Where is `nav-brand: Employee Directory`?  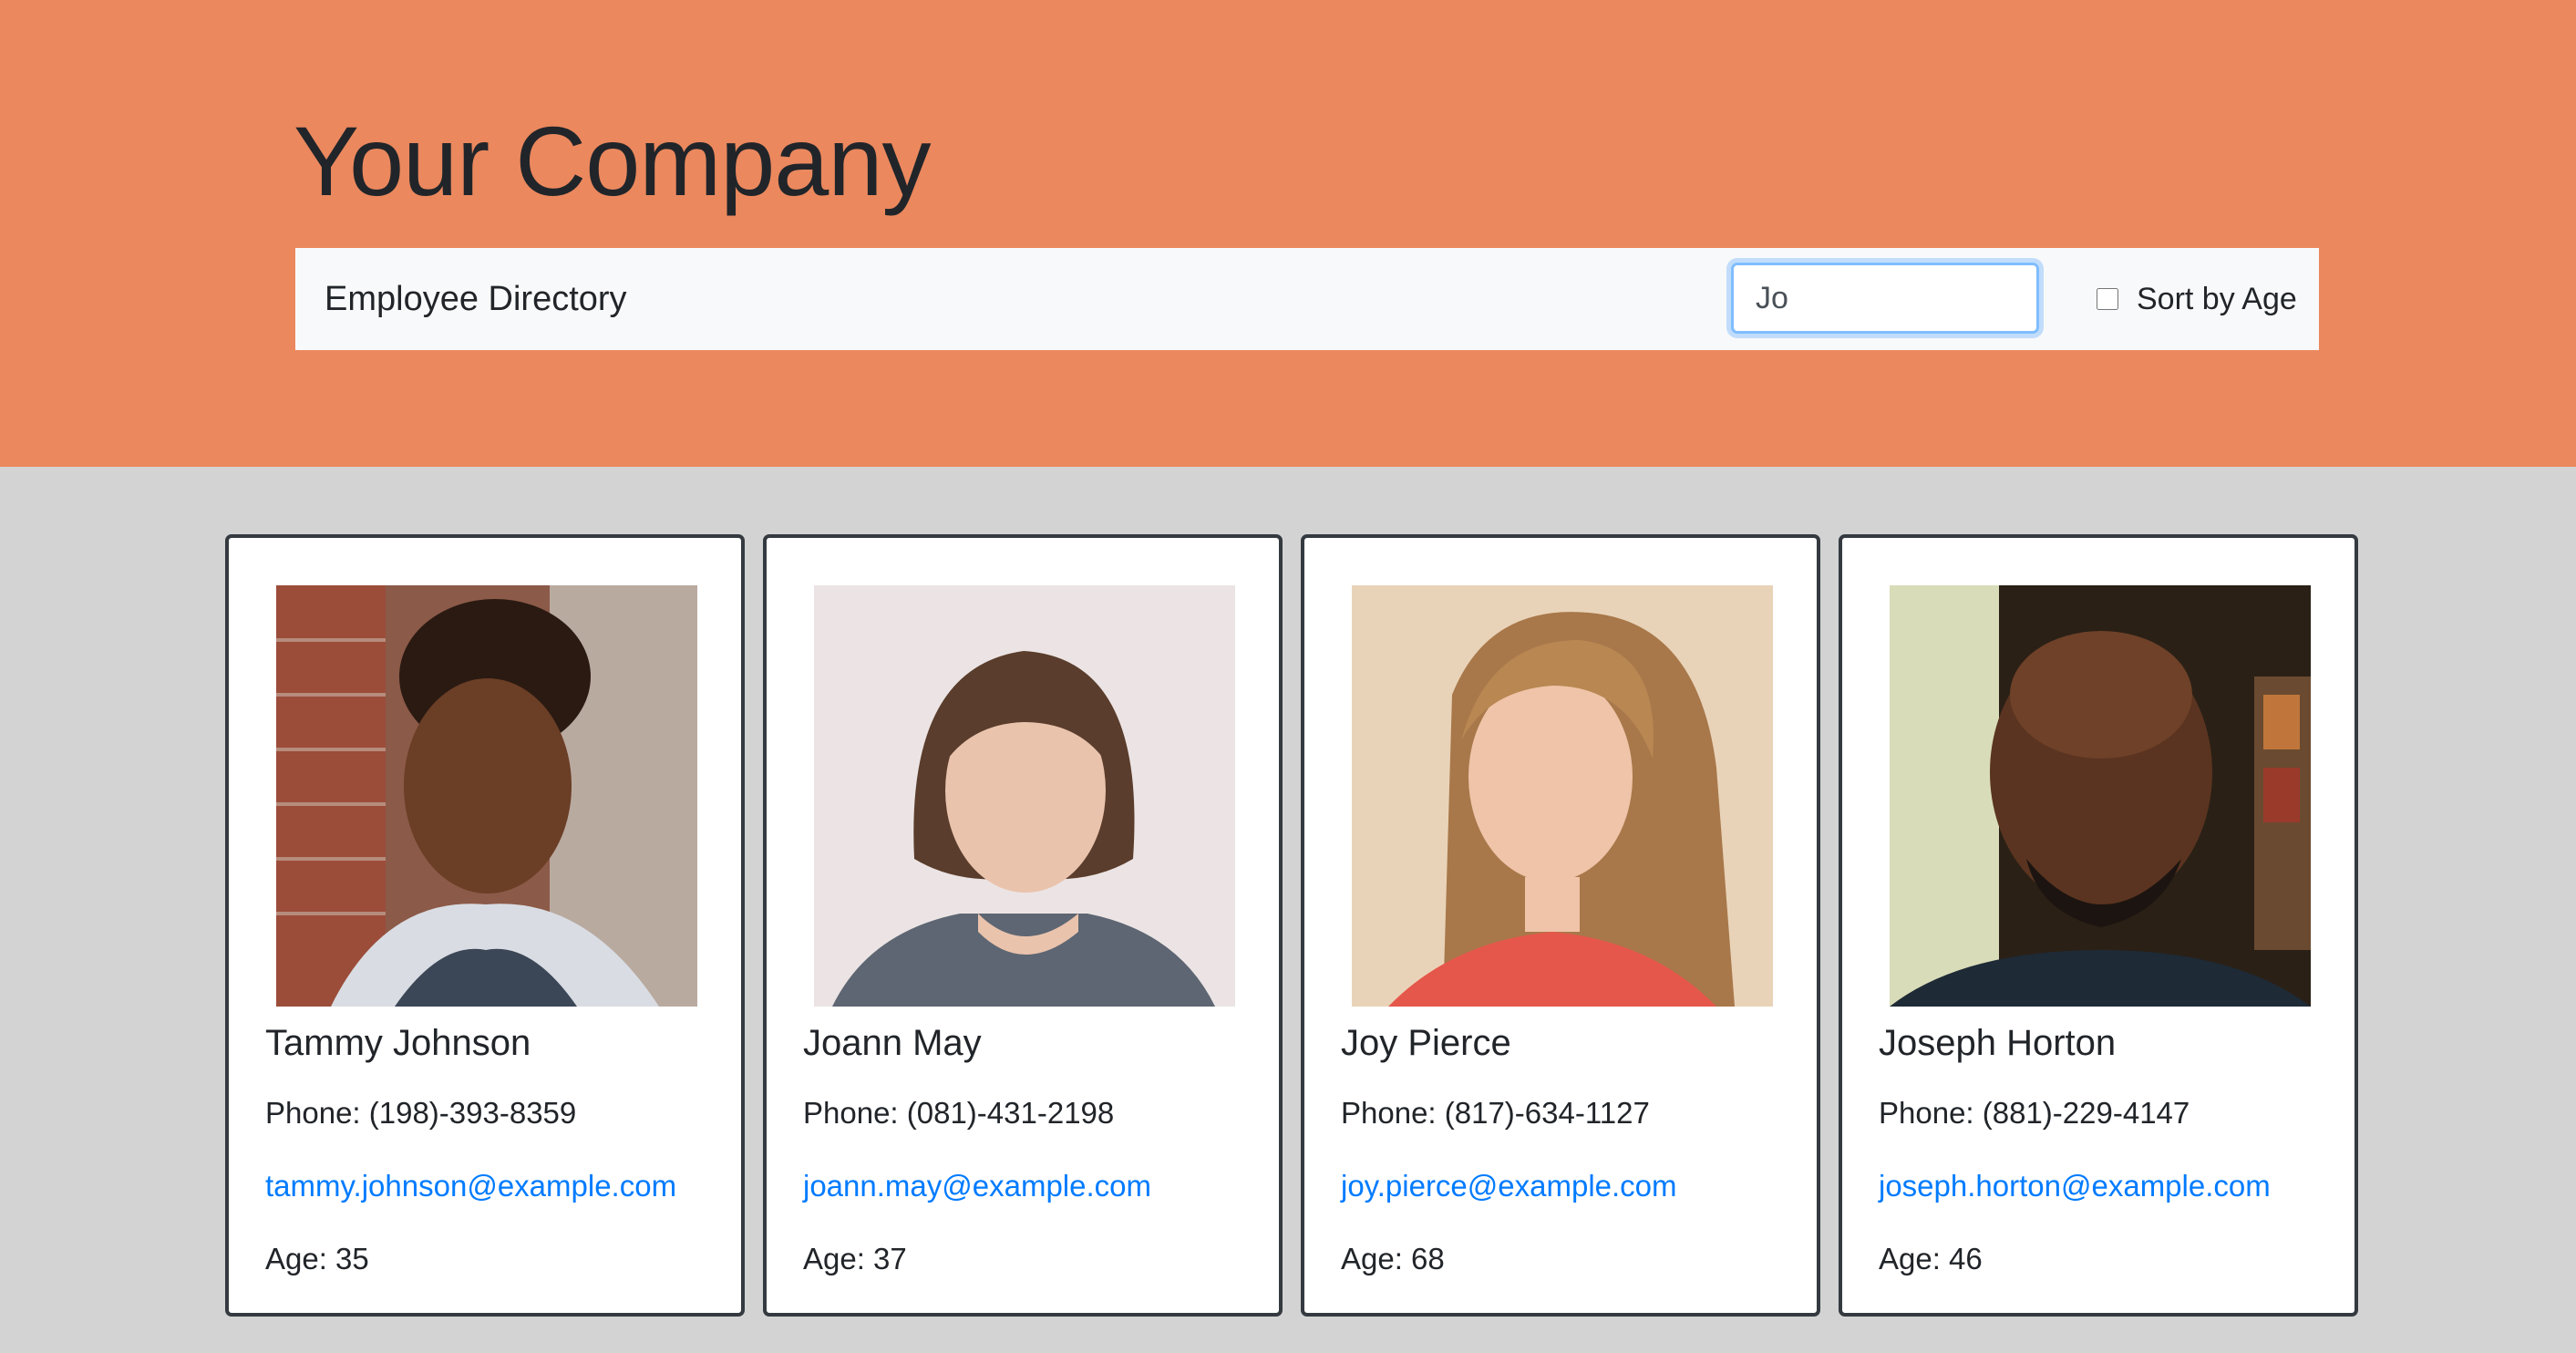
nav-brand: Employee Directory is located at coordinates (476, 299).